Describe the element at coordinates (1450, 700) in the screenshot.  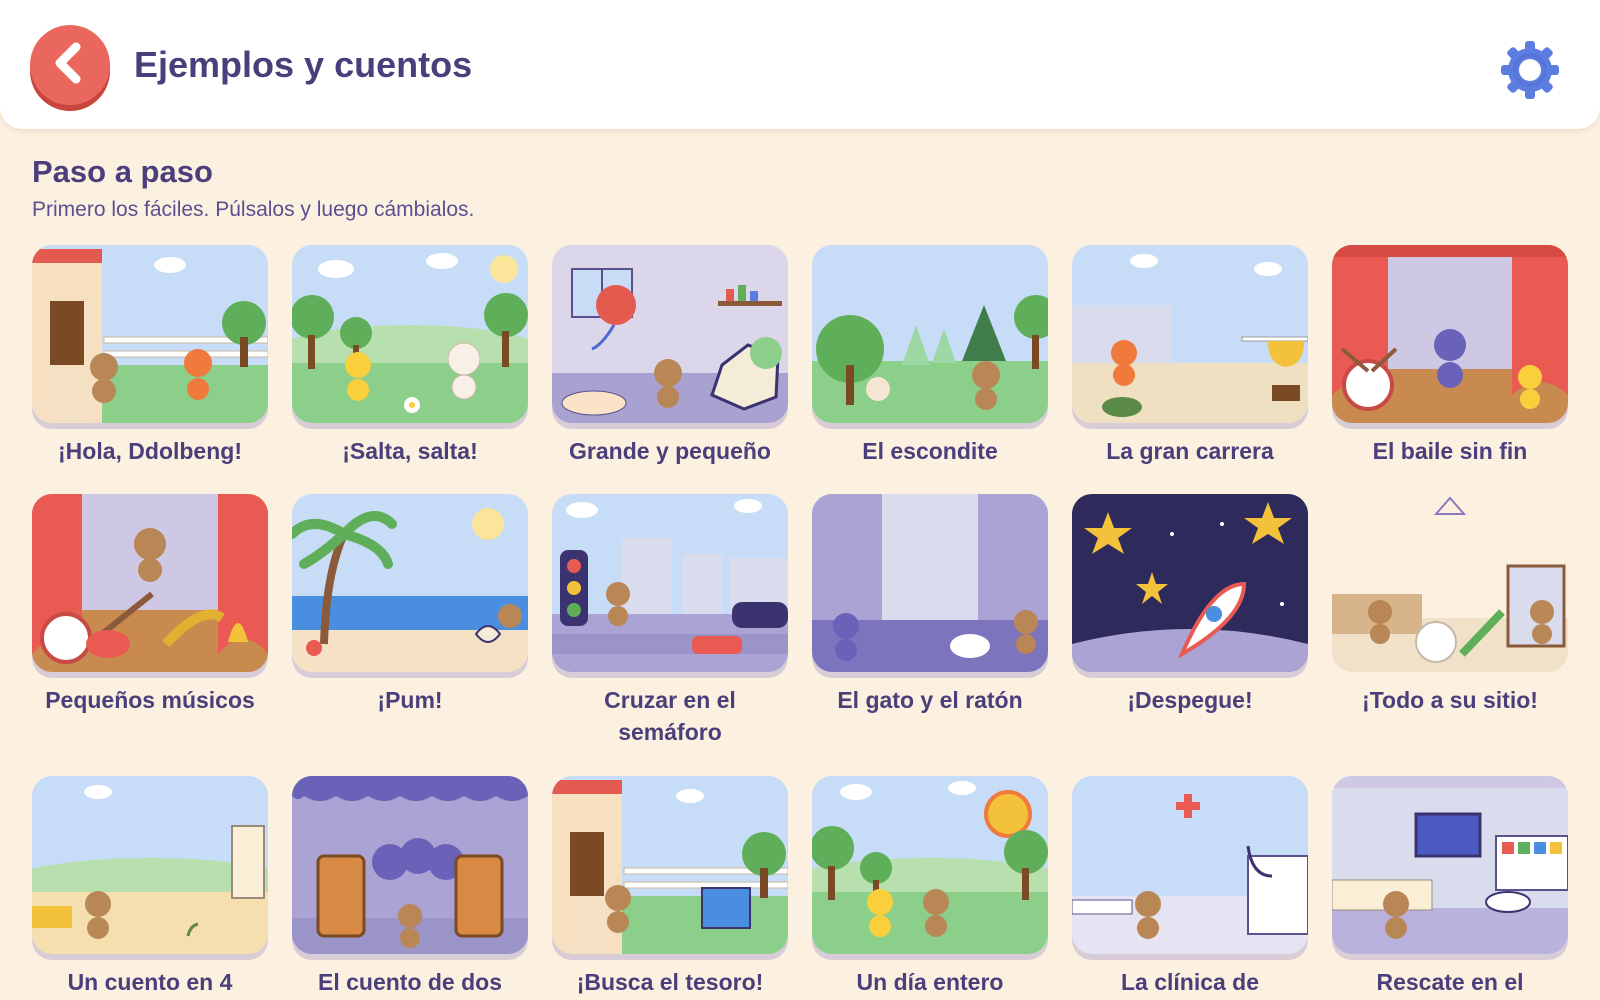
I see `card-label: ¡Todo a su sitio!` at that location.